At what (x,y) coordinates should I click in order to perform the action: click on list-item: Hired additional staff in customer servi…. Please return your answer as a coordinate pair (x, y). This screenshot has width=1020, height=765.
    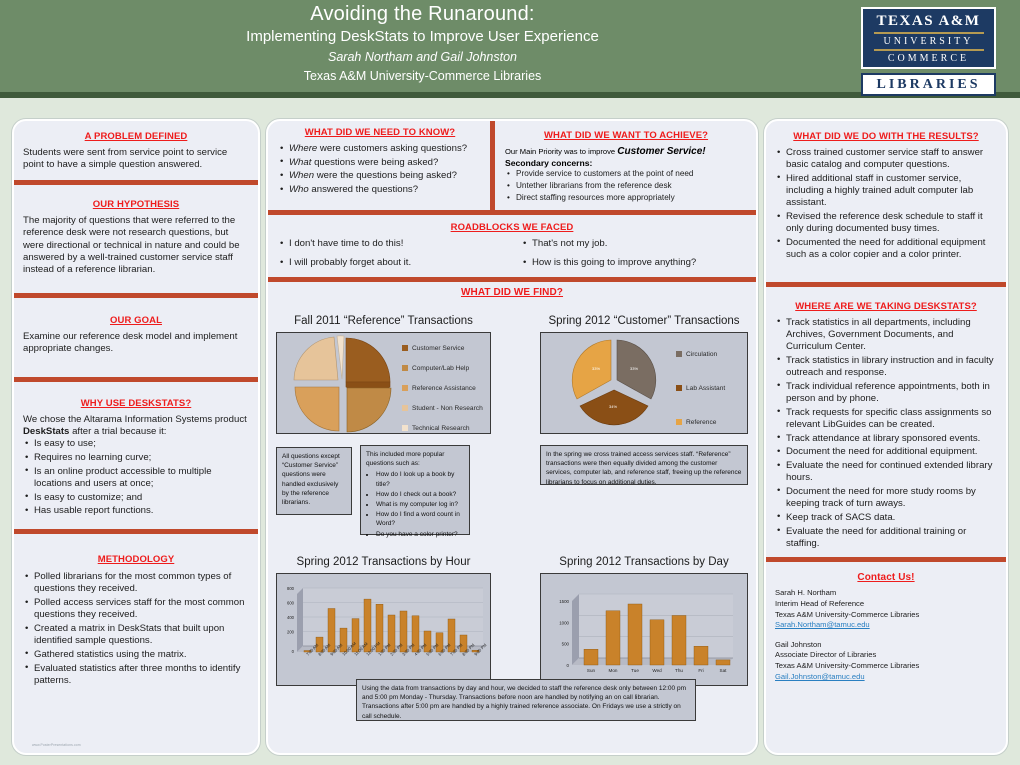
    Looking at the image, I should click on (886, 191).